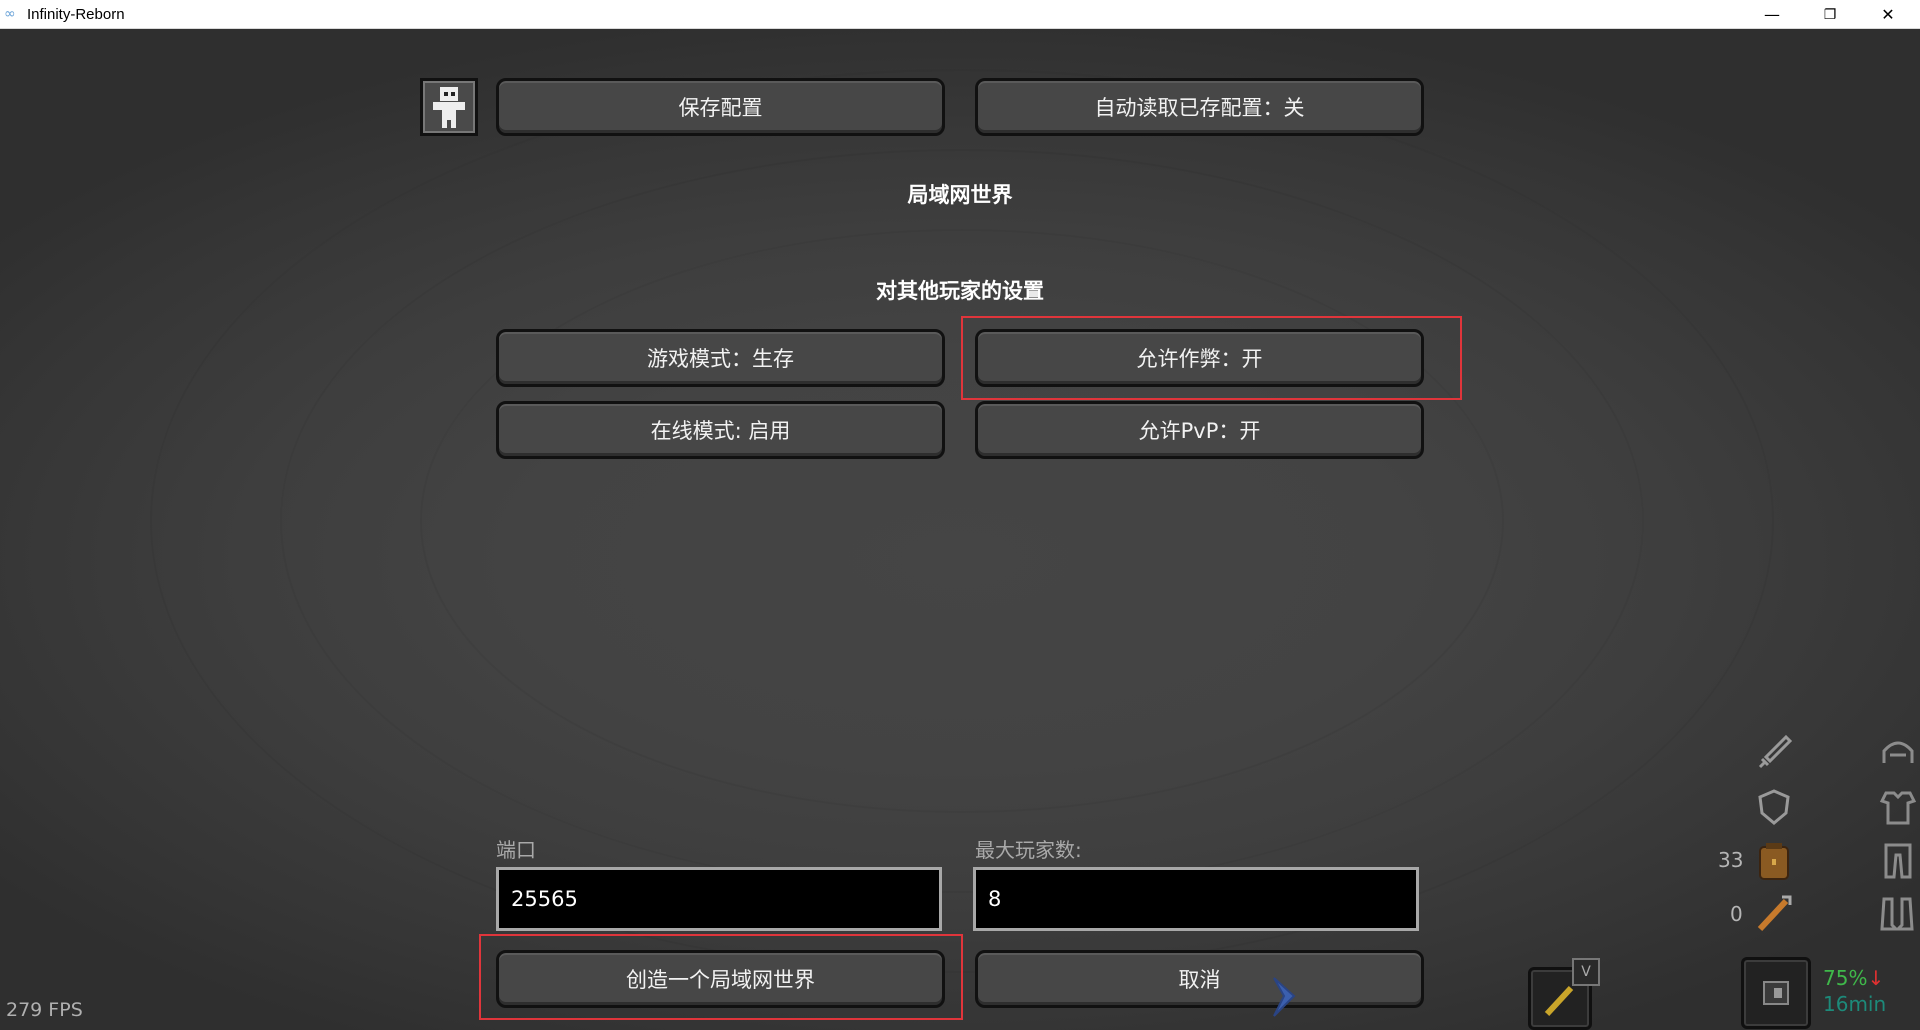 Image resolution: width=1920 pixels, height=1030 pixels. What do you see at coordinates (1774, 913) in the screenshot?
I see `arrow-icon` at bounding box center [1774, 913].